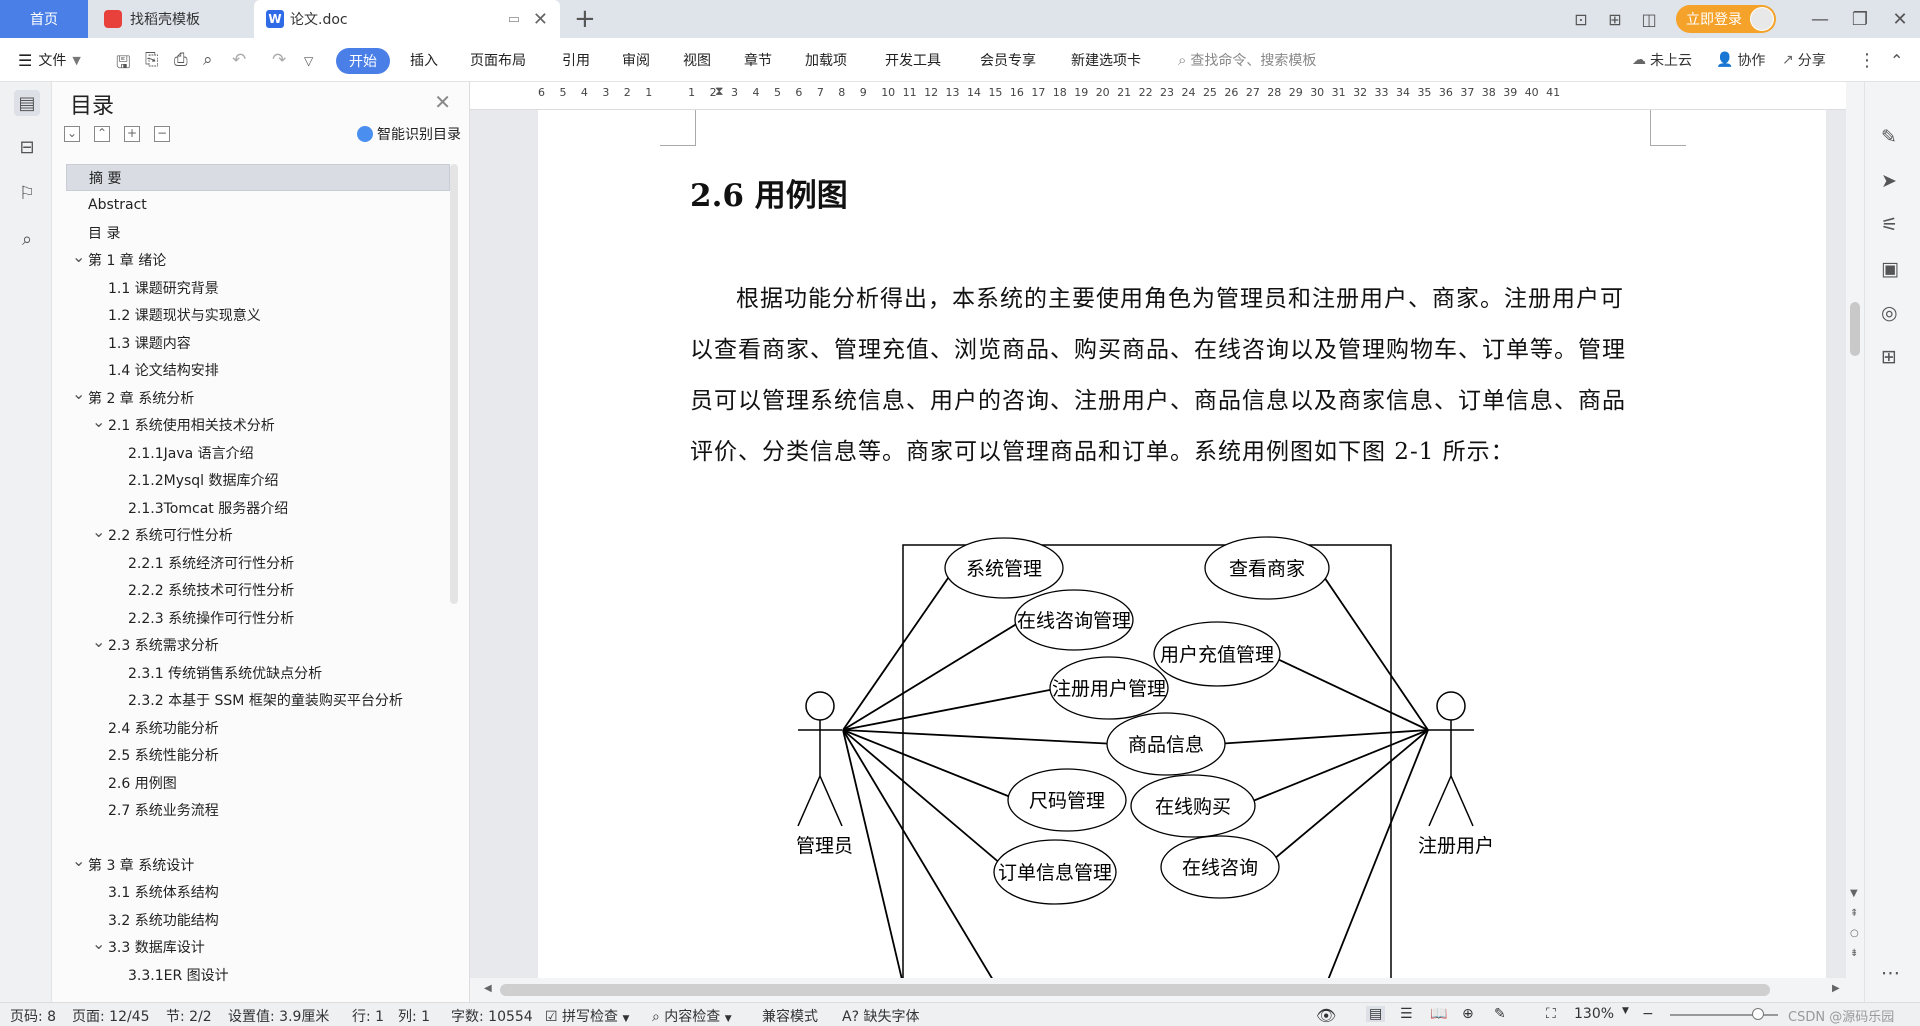  I want to click on print-preview-icon: ⌕, so click(208, 60).